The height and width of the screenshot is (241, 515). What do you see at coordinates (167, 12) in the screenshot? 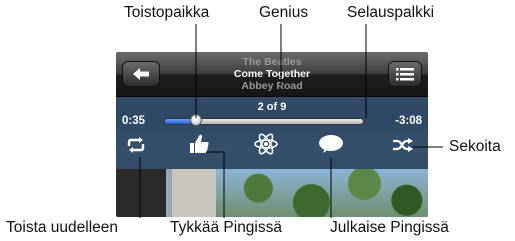
I see `playhead-callout-label: Toistopaikka` at bounding box center [167, 12].